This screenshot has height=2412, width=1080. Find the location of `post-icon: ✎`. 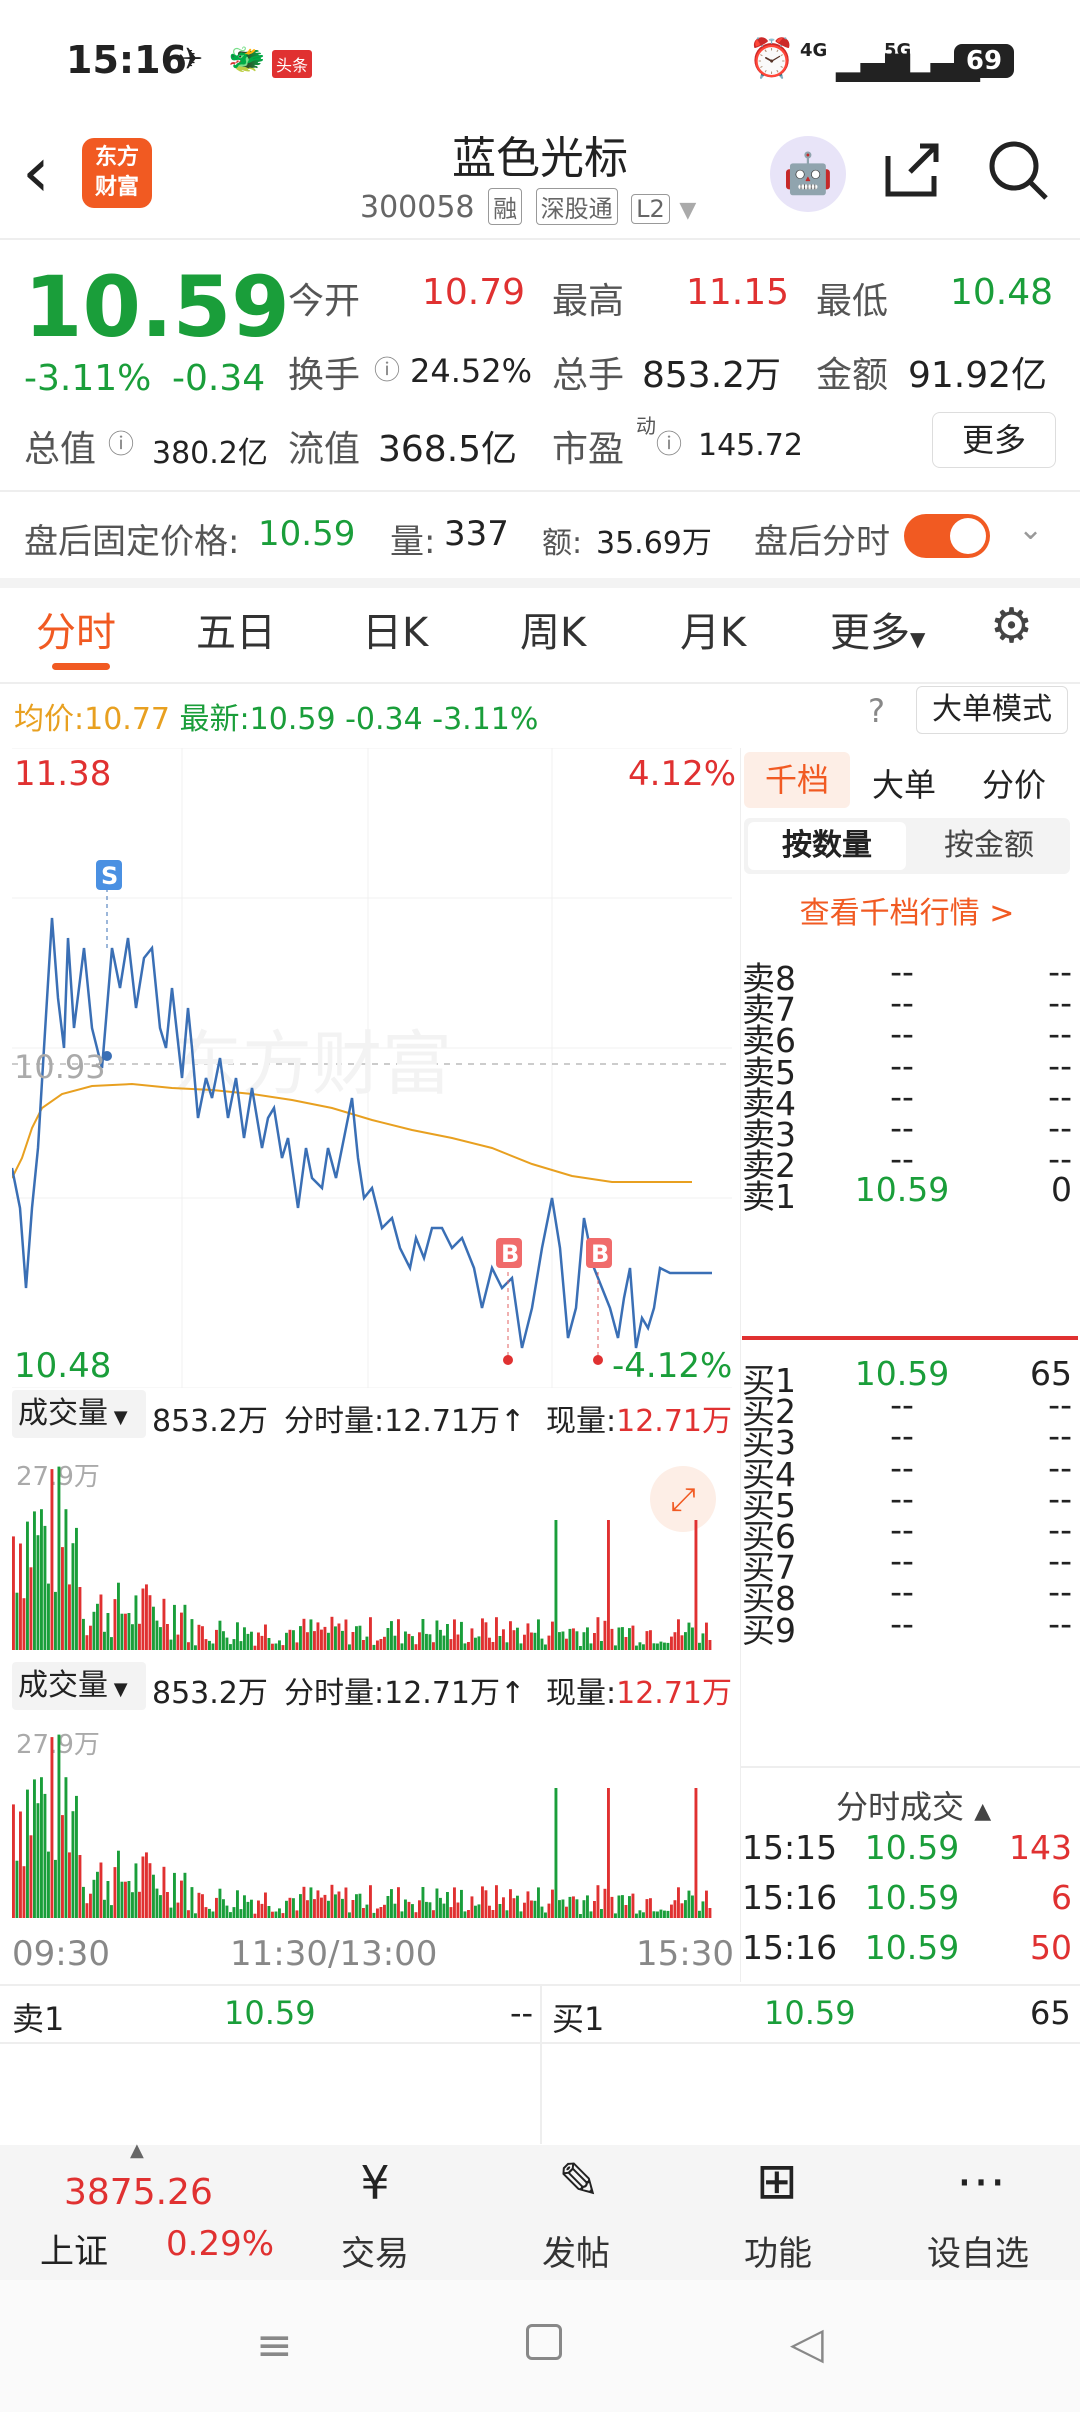

post-icon: ✎ is located at coordinates (579, 2185).